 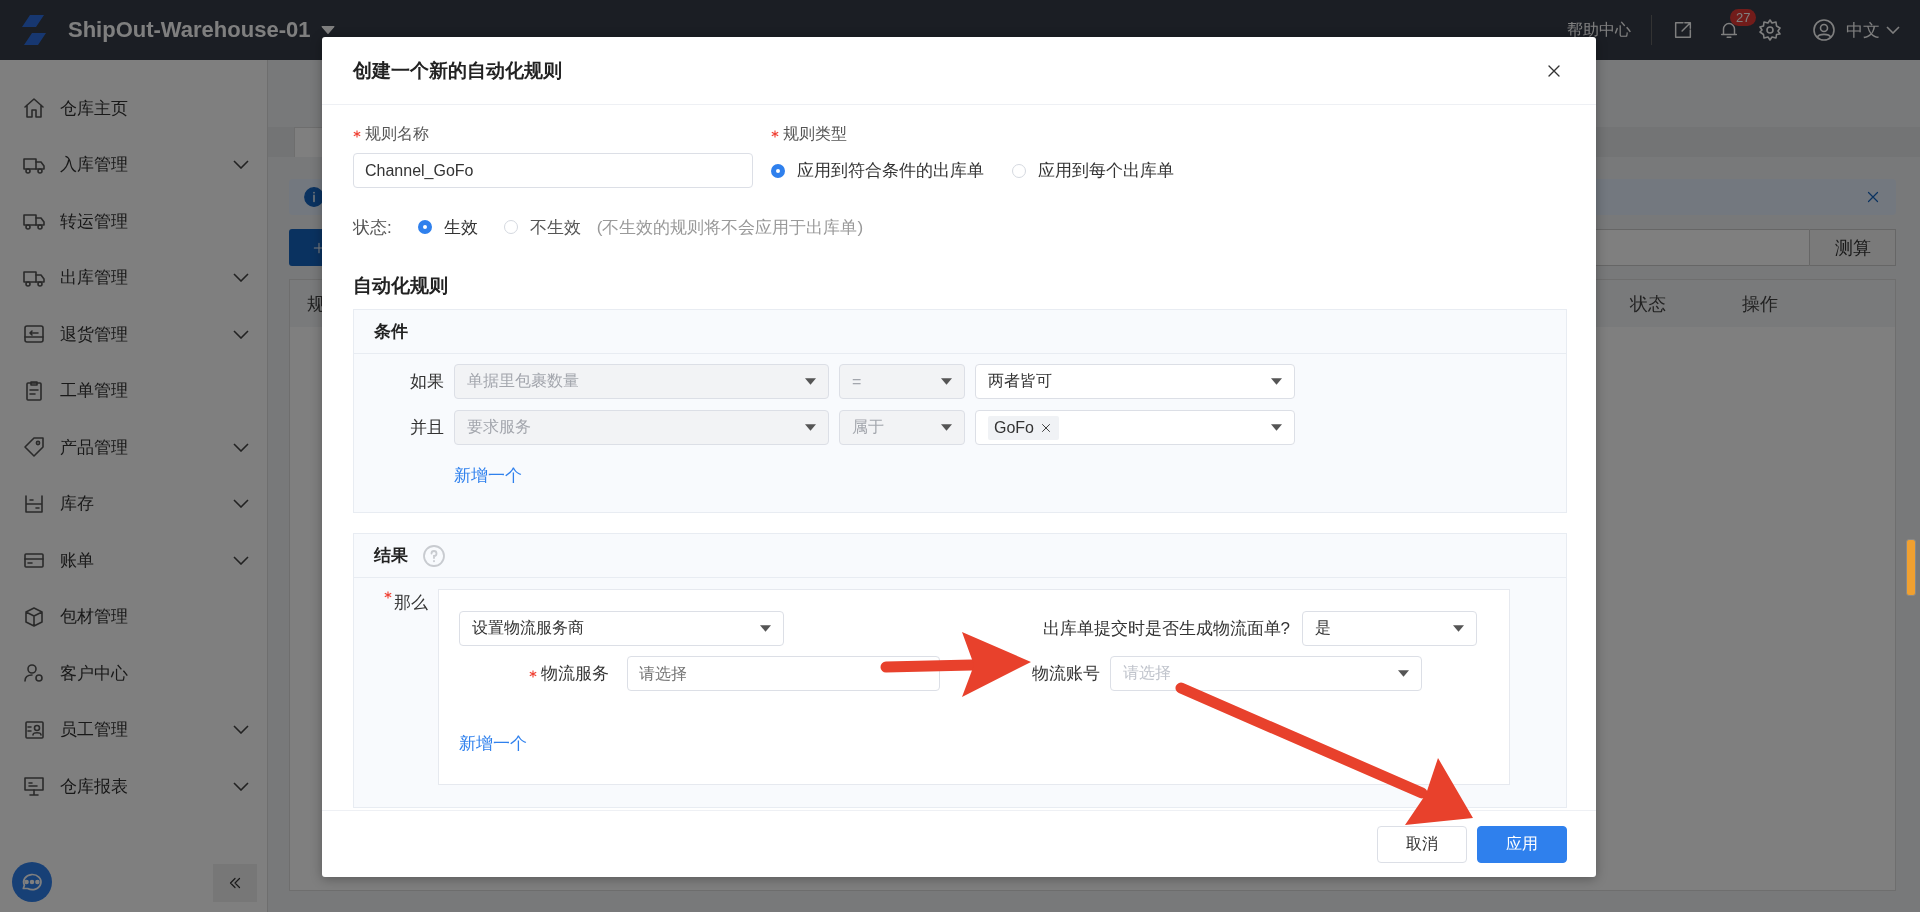 I want to click on sidebar-item: 出库管理, so click(x=133, y=277).